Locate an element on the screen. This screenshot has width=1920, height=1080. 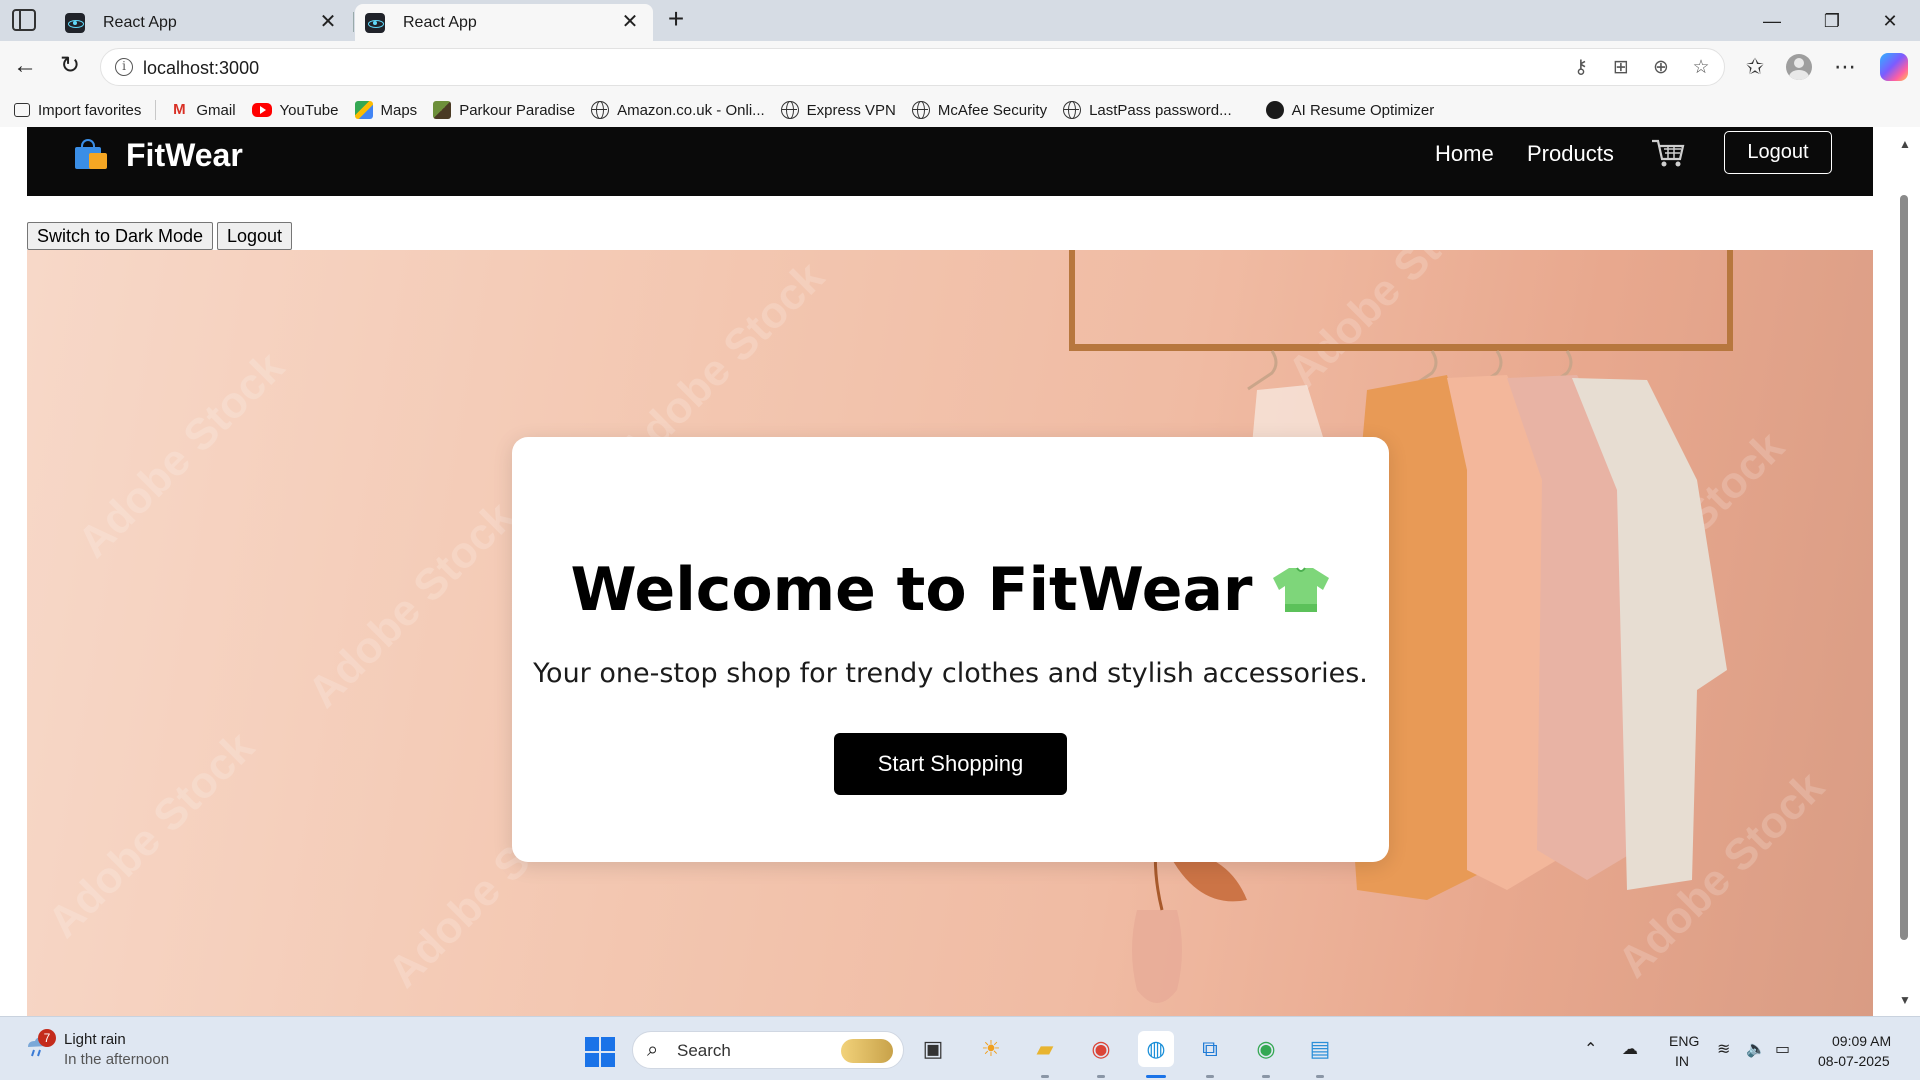
browser-tab-1: React App ✕ is located at coordinates (203, 22).